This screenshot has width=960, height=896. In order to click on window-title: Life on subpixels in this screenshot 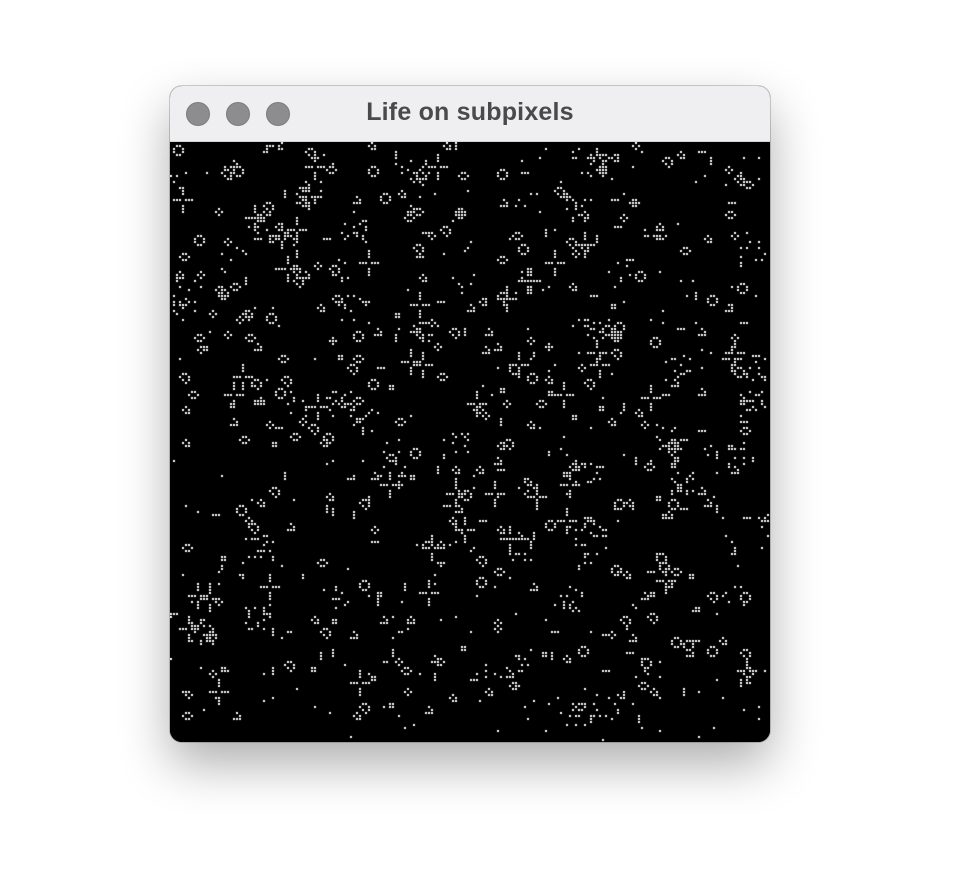, I will do `click(470, 112)`.